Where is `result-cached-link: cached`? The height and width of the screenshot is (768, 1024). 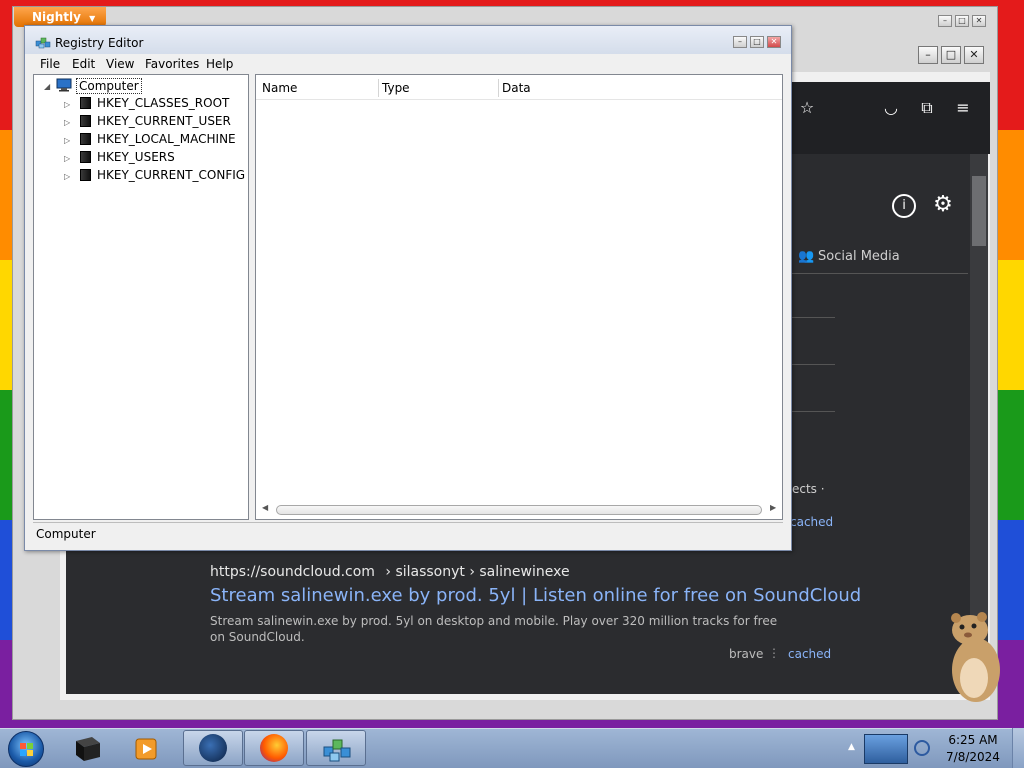 result-cached-link: cached is located at coordinates (809, 654).